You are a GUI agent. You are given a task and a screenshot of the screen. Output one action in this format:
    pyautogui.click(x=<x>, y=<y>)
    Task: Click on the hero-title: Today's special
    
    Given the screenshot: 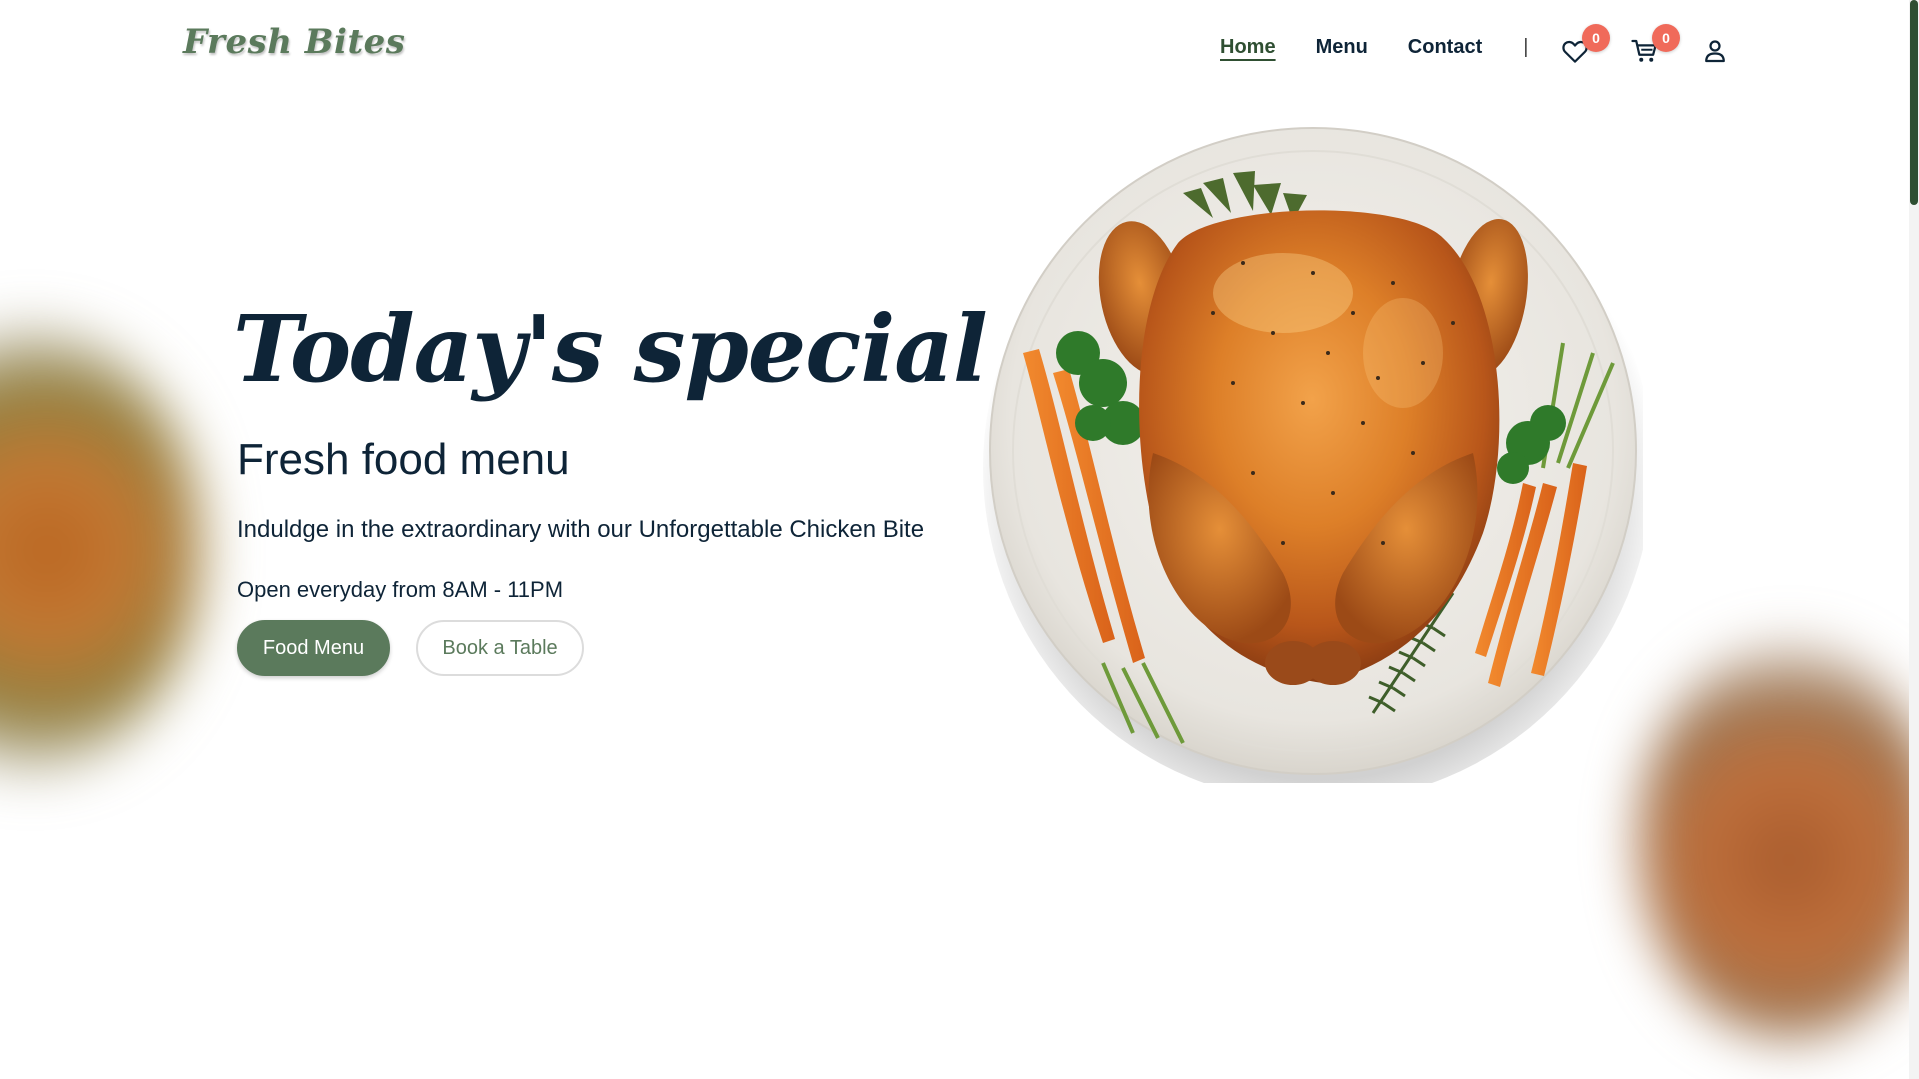 What is the action you would take?
    pyautogui.click(x=610, y=349)
    